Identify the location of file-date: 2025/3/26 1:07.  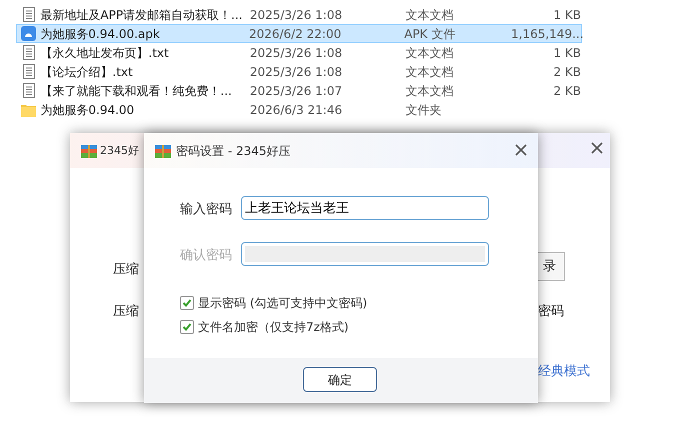
(297, 91).